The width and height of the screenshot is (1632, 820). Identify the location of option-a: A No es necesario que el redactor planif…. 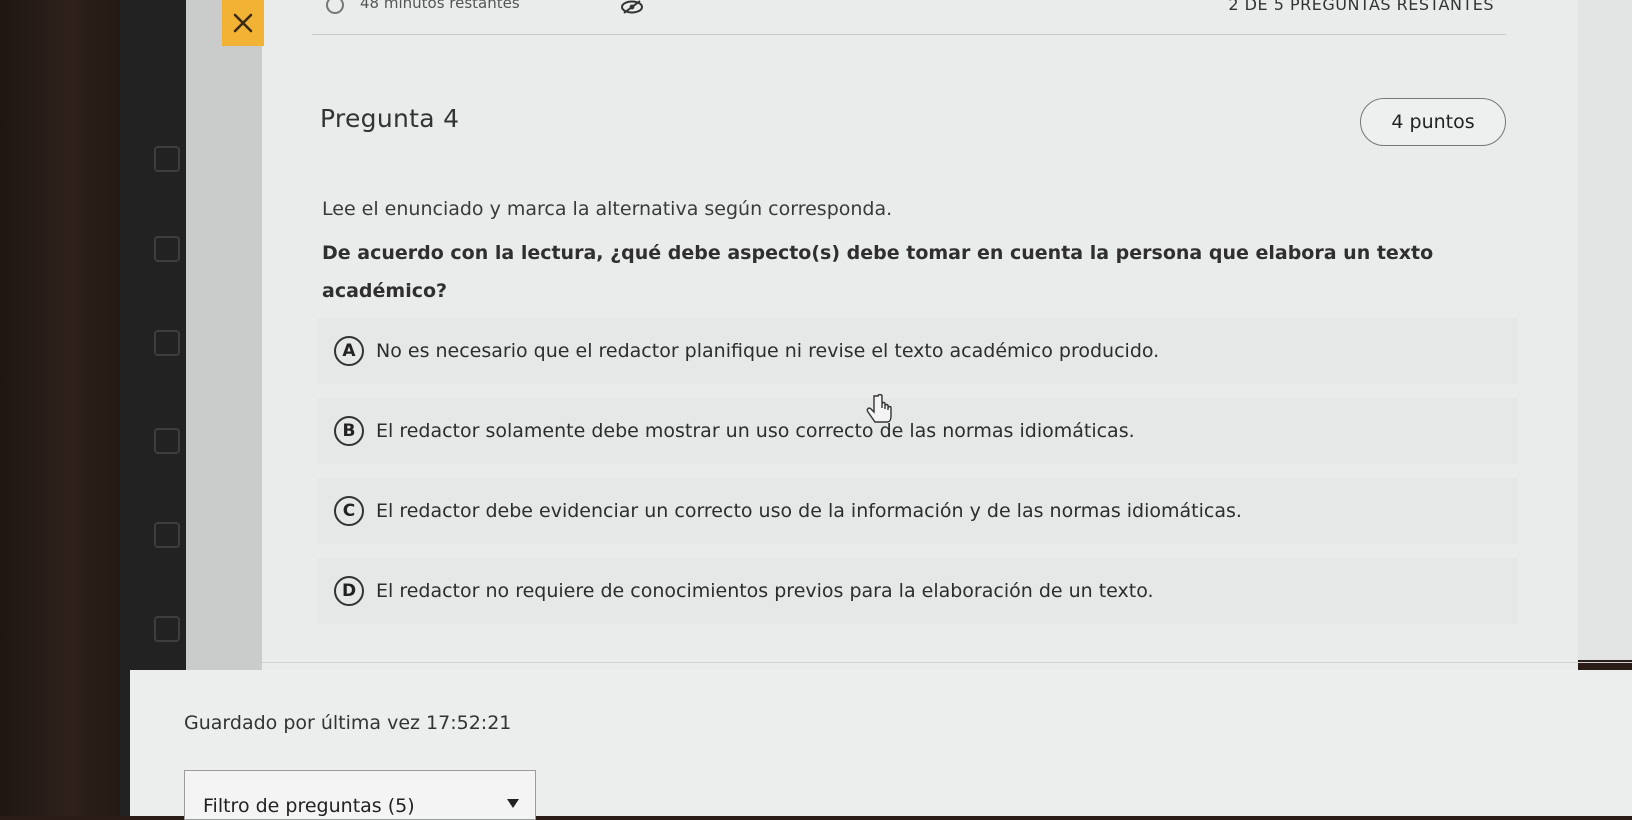
(918, 351).